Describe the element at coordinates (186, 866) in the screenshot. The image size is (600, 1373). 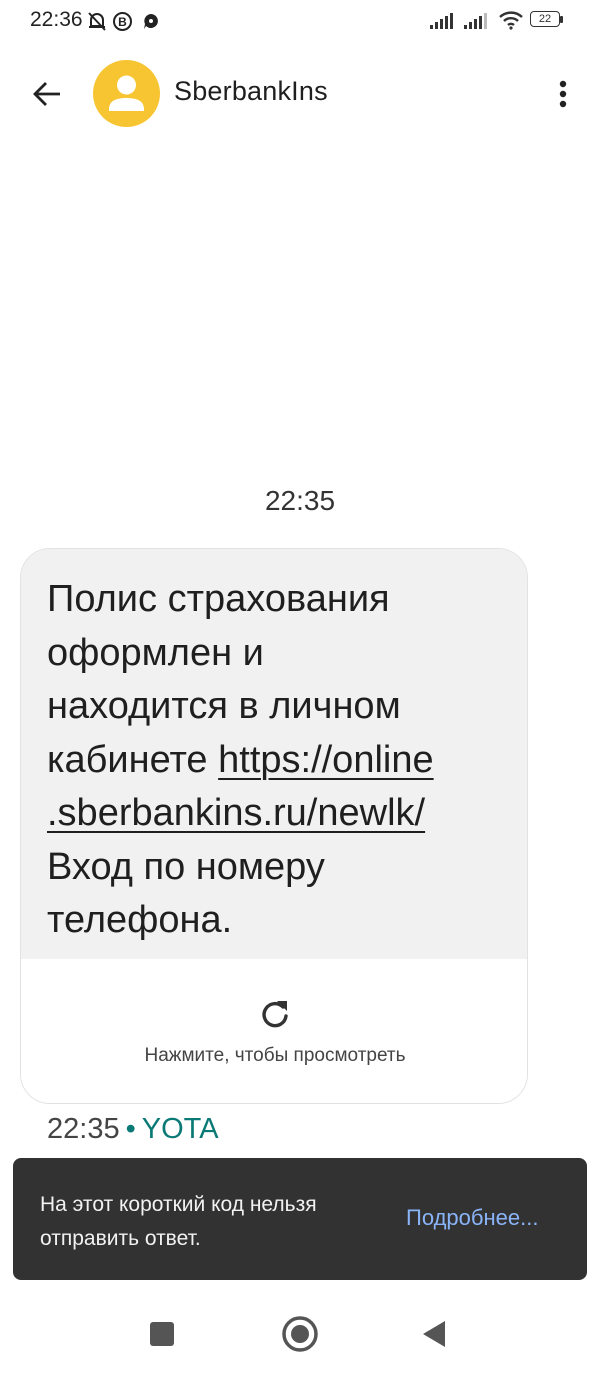
I see `message-line: Вход по номеру` at that location.